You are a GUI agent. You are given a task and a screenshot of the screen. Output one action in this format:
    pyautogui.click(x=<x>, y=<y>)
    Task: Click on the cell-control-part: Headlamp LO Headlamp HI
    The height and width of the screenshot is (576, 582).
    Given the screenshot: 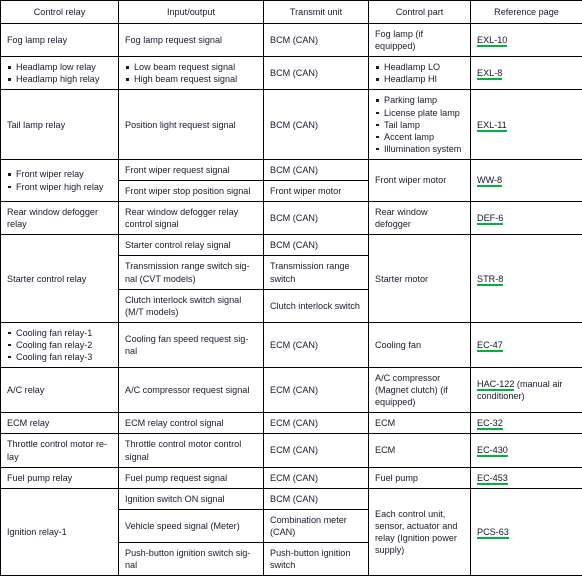 What is the action you would take?
    pyautogui.click(x=420, y=73)
    